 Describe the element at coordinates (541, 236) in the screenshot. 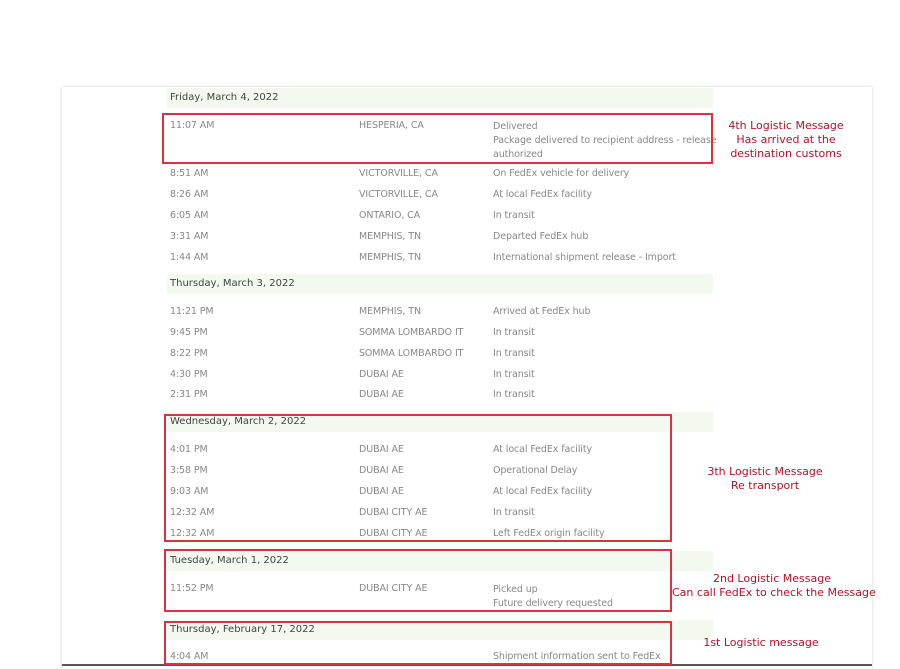

I see `event-status: Departed FedEx hub` at that location.